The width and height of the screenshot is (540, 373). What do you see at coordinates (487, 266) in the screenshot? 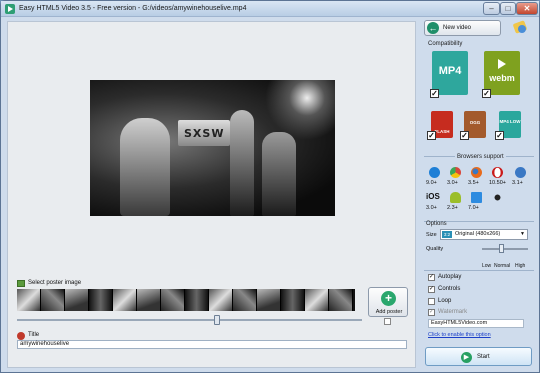
I see `quality-low-label: Low` at bounding box center [487, 266].